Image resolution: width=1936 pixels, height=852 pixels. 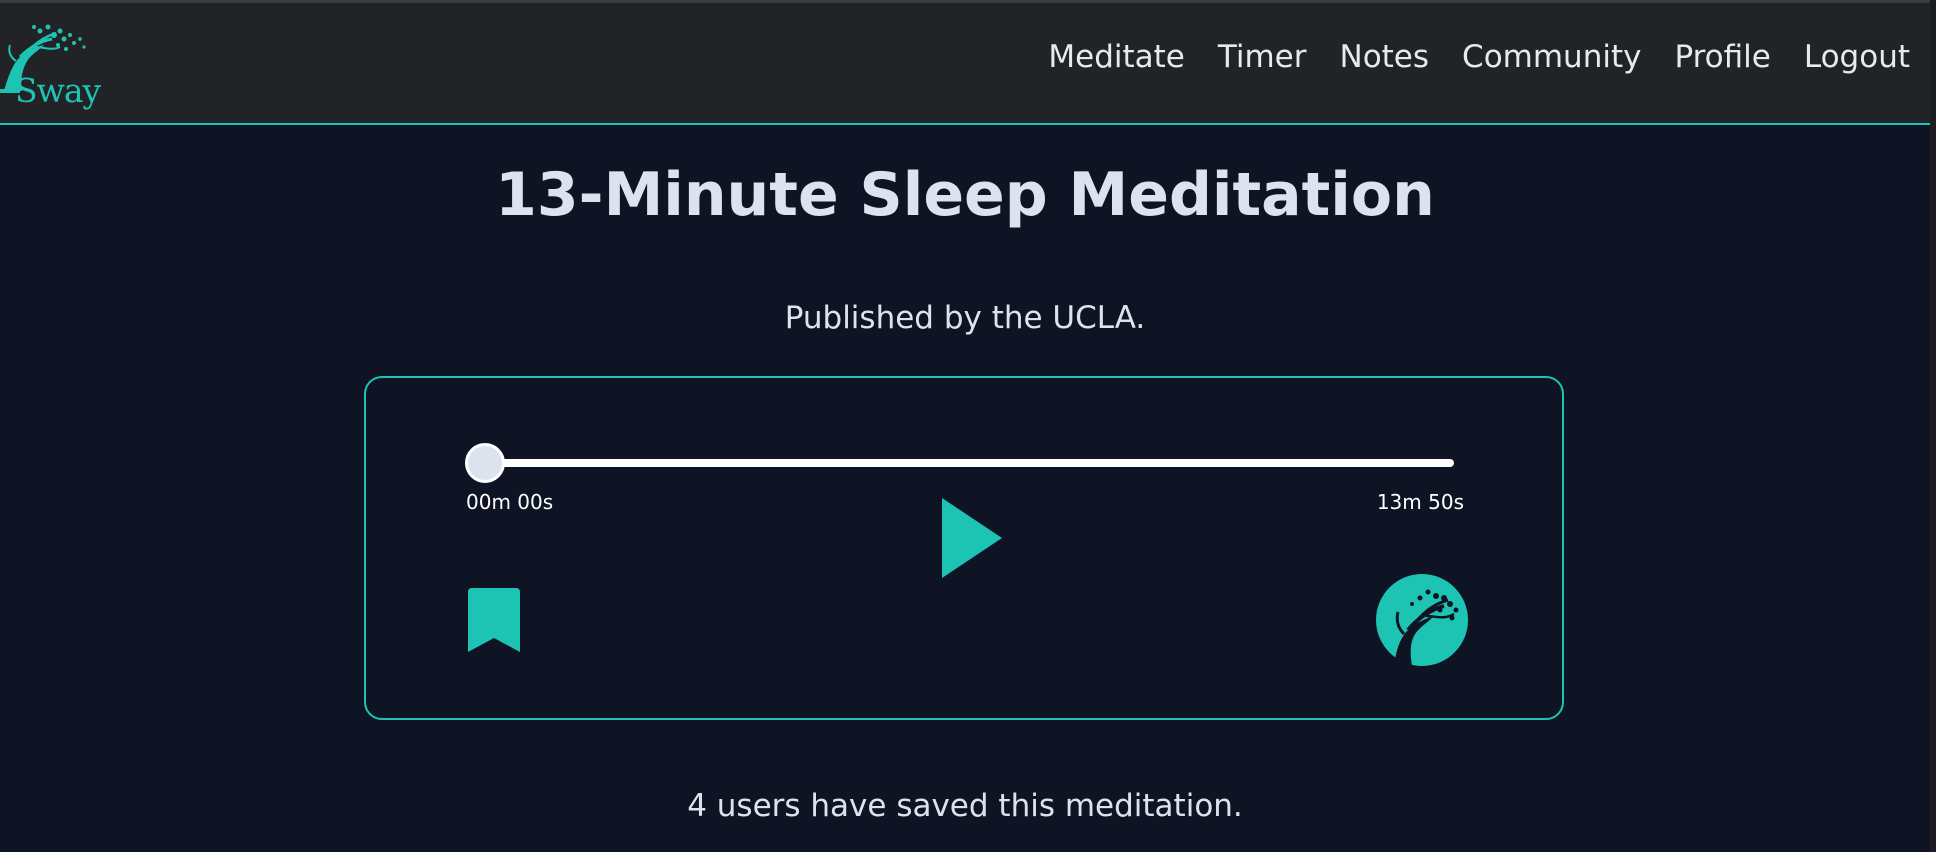 What do you see at coordinates (1262, 57) in the screenshot?
I see `nav-timer: Timer` at bounding box center [1262, 57].